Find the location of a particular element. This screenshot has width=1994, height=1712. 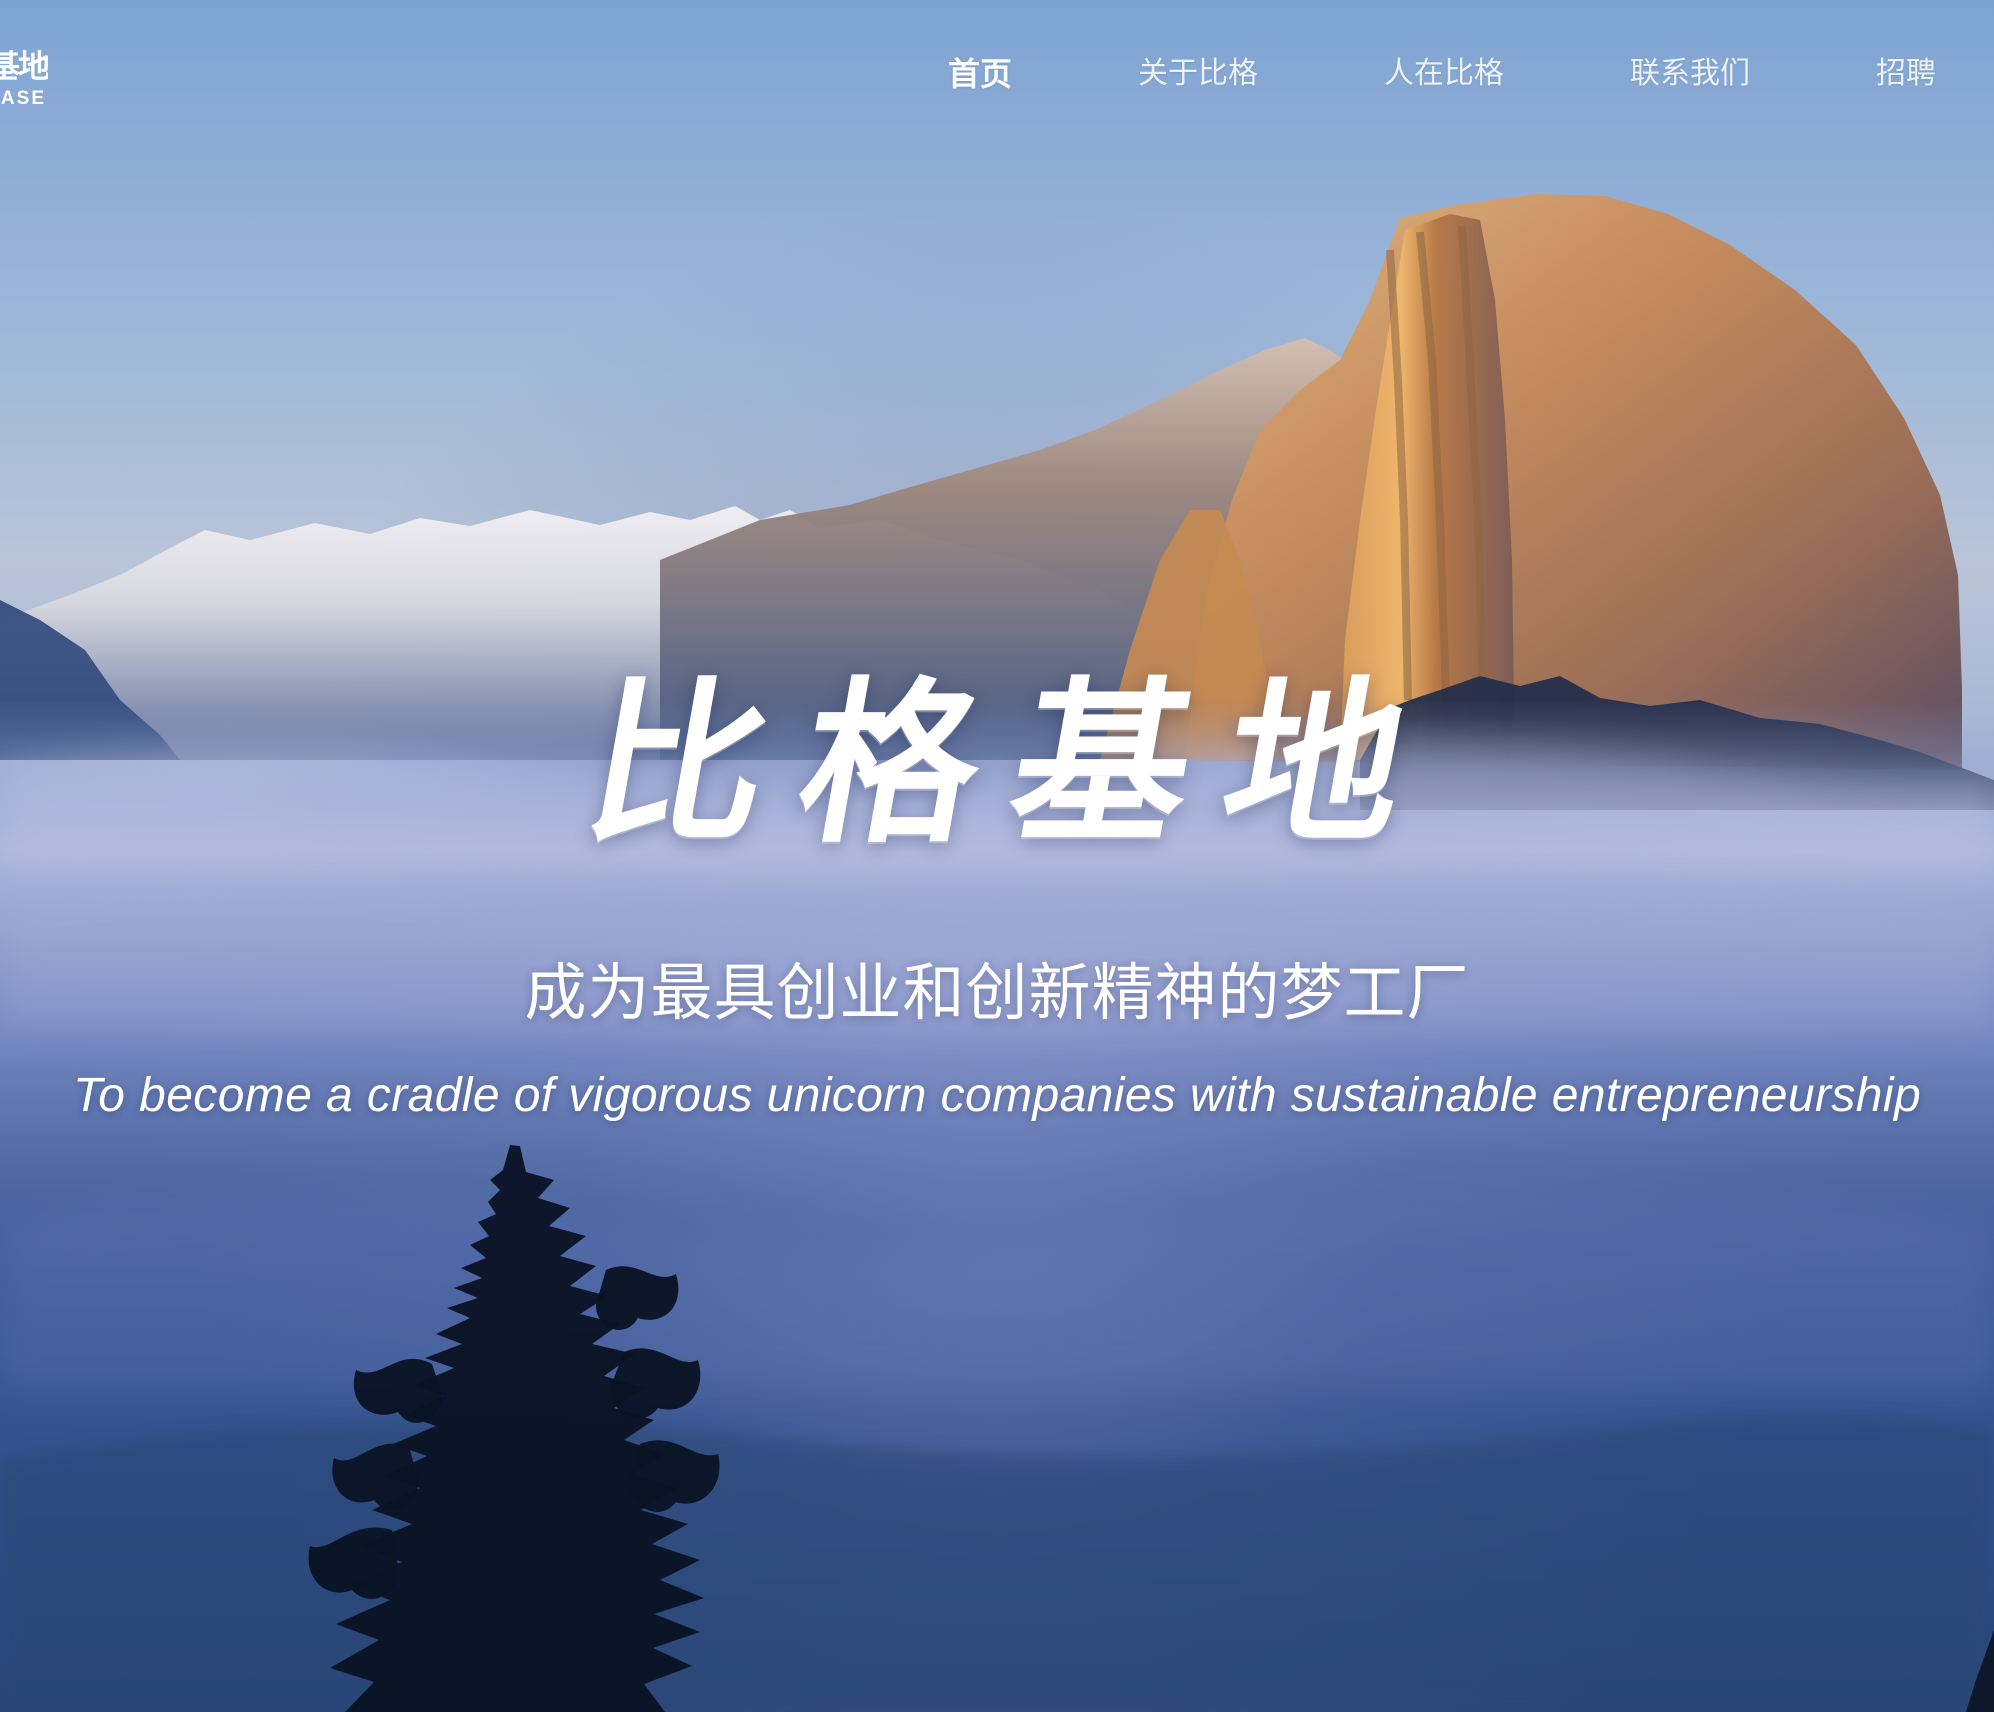

top-navigation: 基地 BASE 首页 关于比格 人在比格 联系我们 招聘 is located at coordinates (997, 80).